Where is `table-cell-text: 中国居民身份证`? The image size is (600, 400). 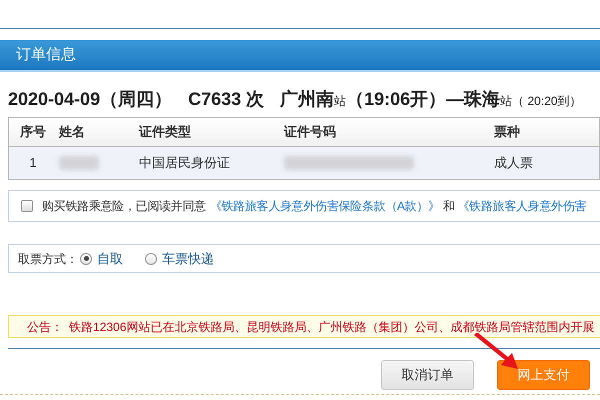 table-cell-text: 中国居民身份证 is located at coordinates (184, 163).